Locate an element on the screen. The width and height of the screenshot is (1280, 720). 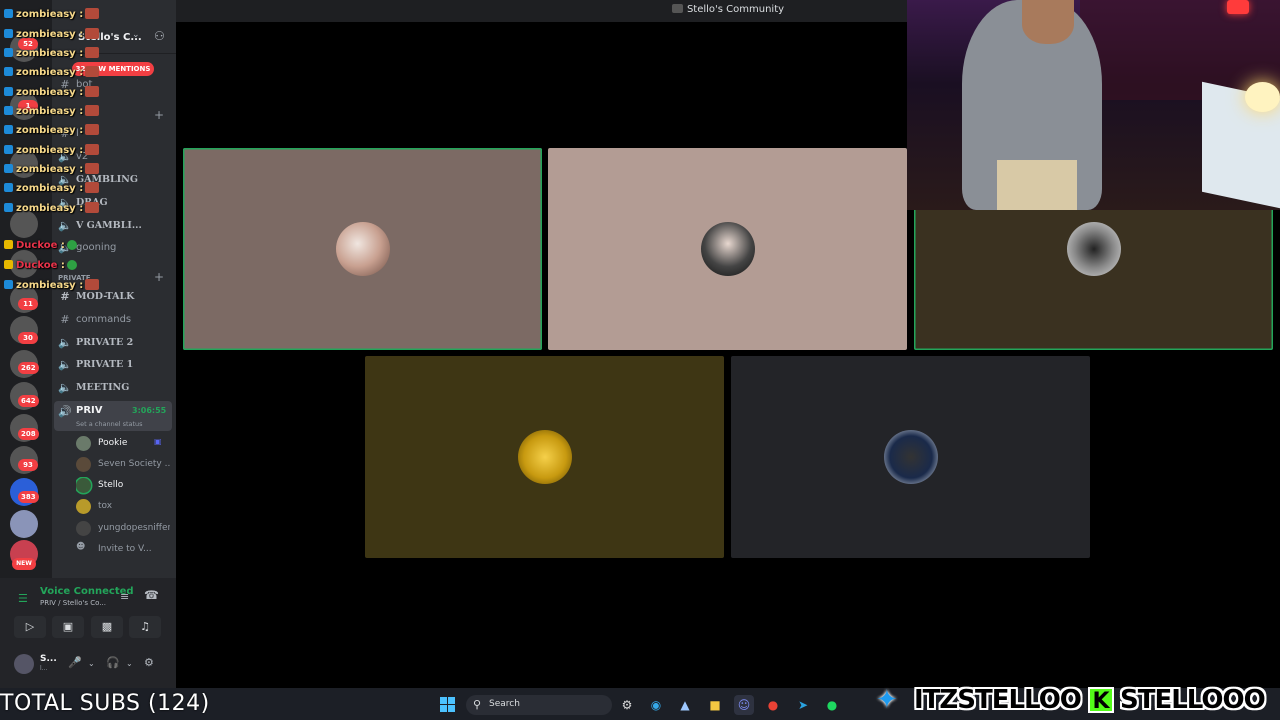
search-icon: ⚲ is located at coordinates (477, 704).